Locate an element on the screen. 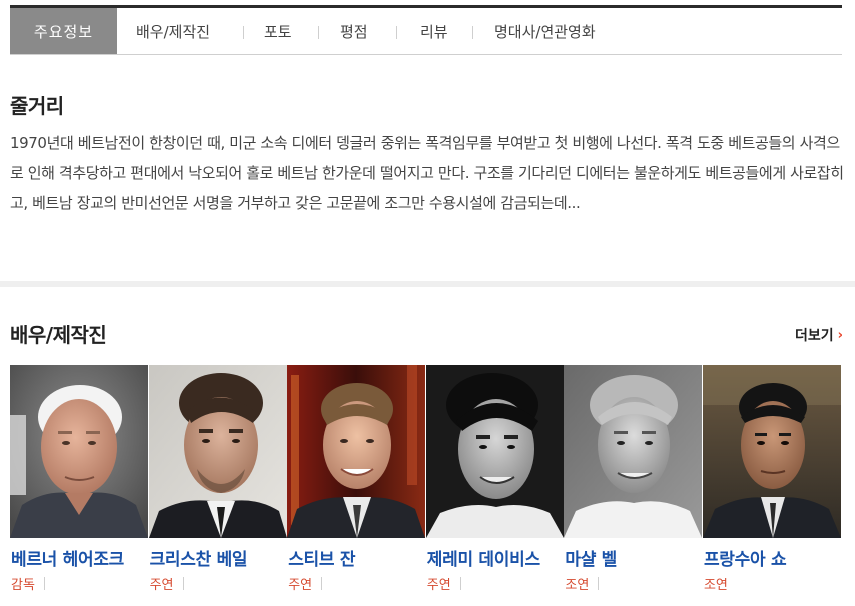 This screenshot has width=855, height=606. chevron-right-icon: › is located at coordinates (840, 335).